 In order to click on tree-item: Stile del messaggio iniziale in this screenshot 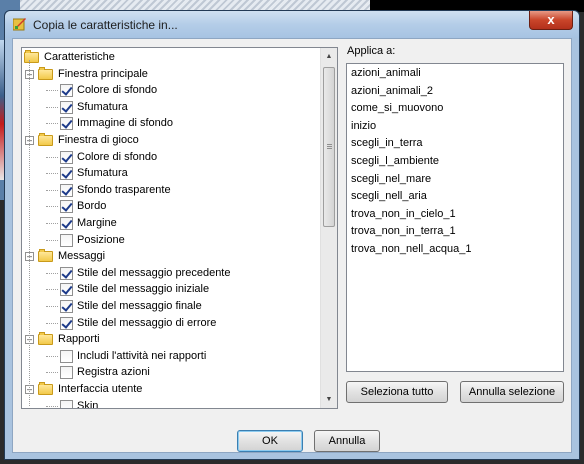, I will do `click(171, 289)`.